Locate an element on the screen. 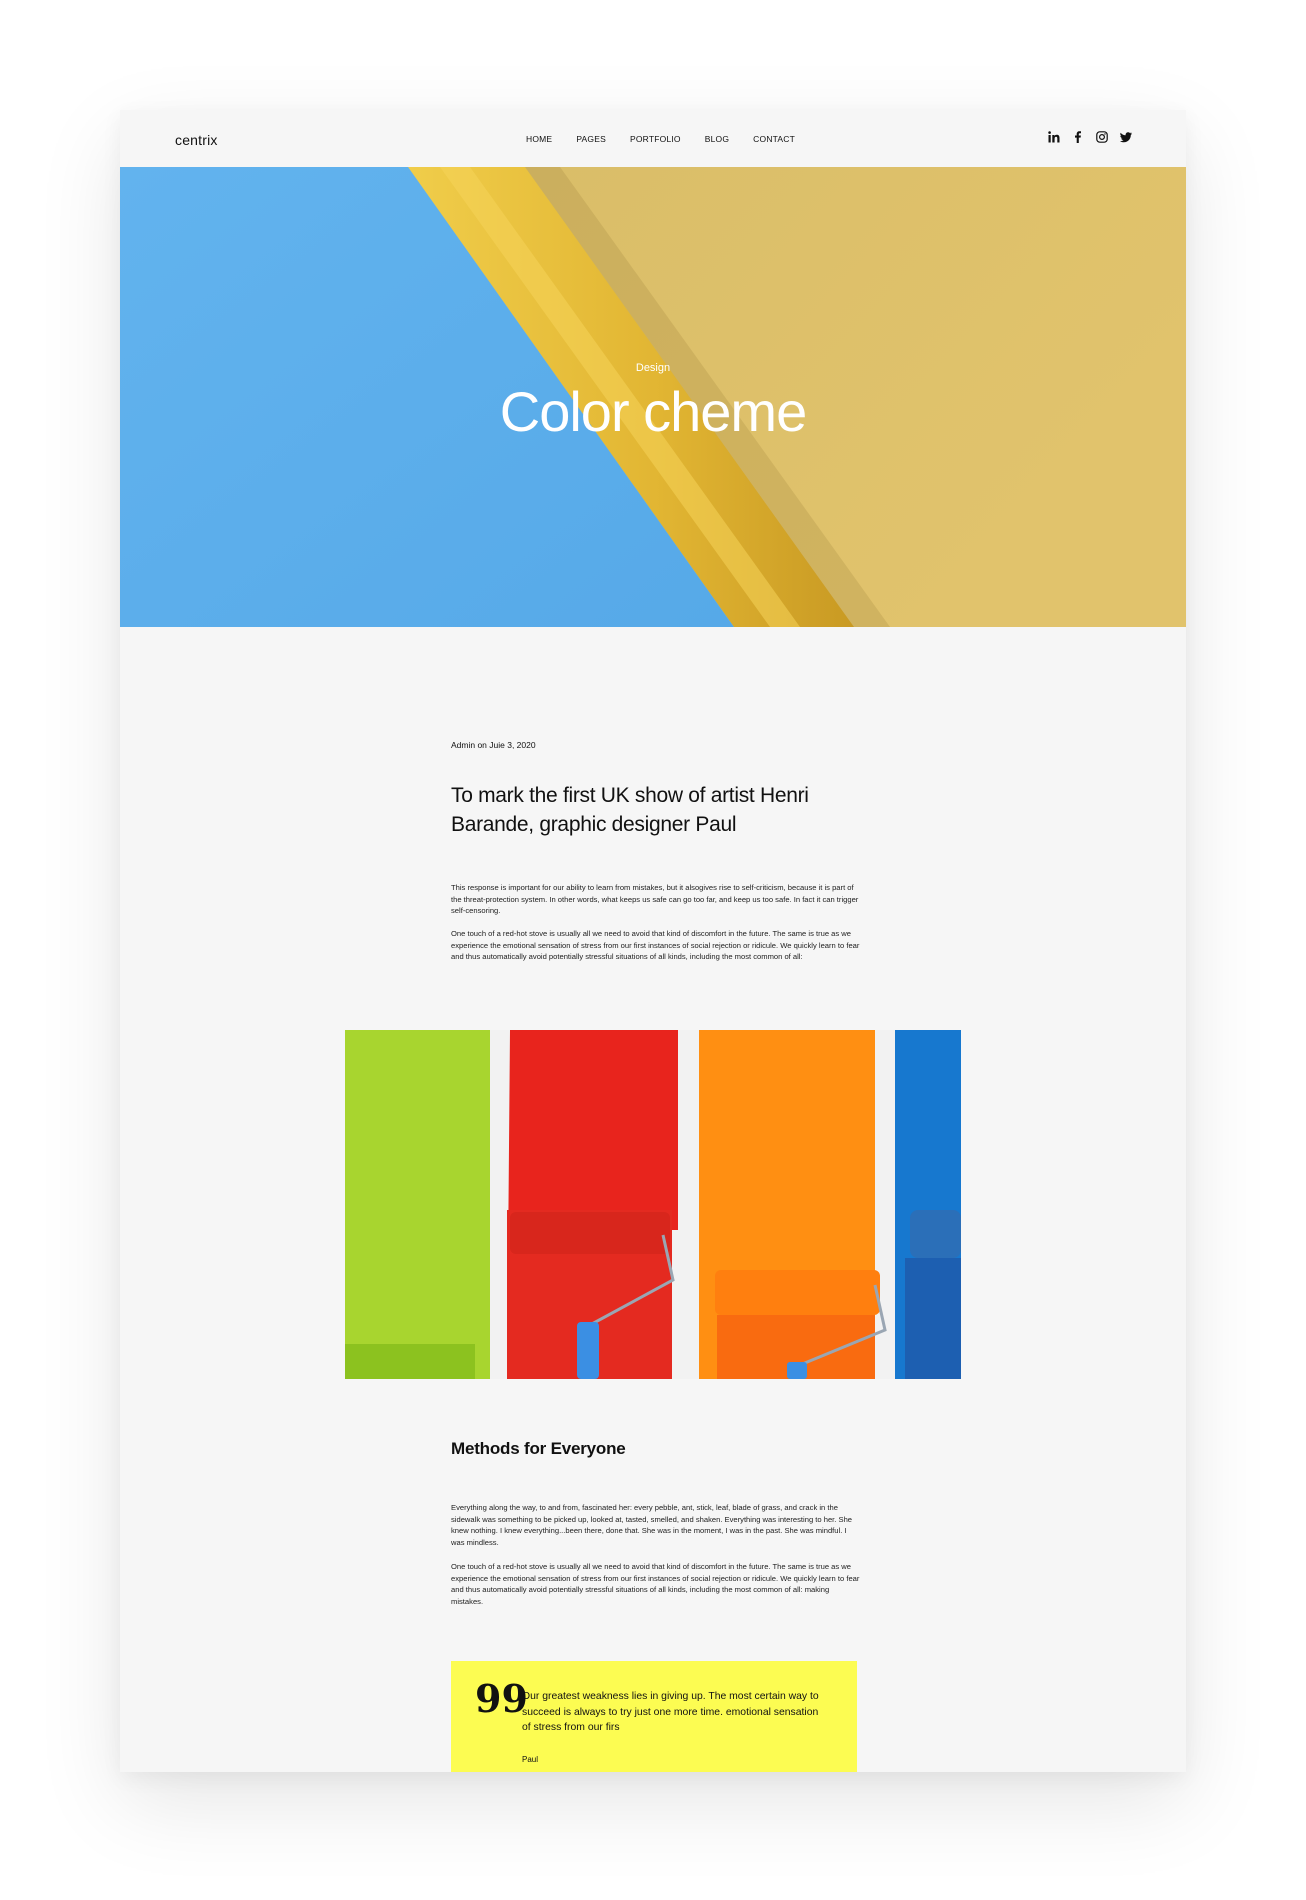 The image size is (1306, 1900). nav-contact: CONTACT is located at coordinates (774, 139).